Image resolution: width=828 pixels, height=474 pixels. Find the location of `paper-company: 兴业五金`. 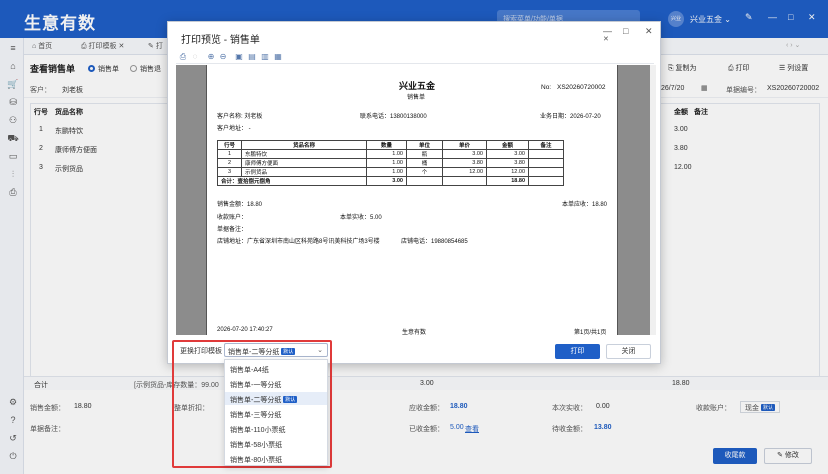

paper-company: 兴业五金 is located at coordinates (417, 86).